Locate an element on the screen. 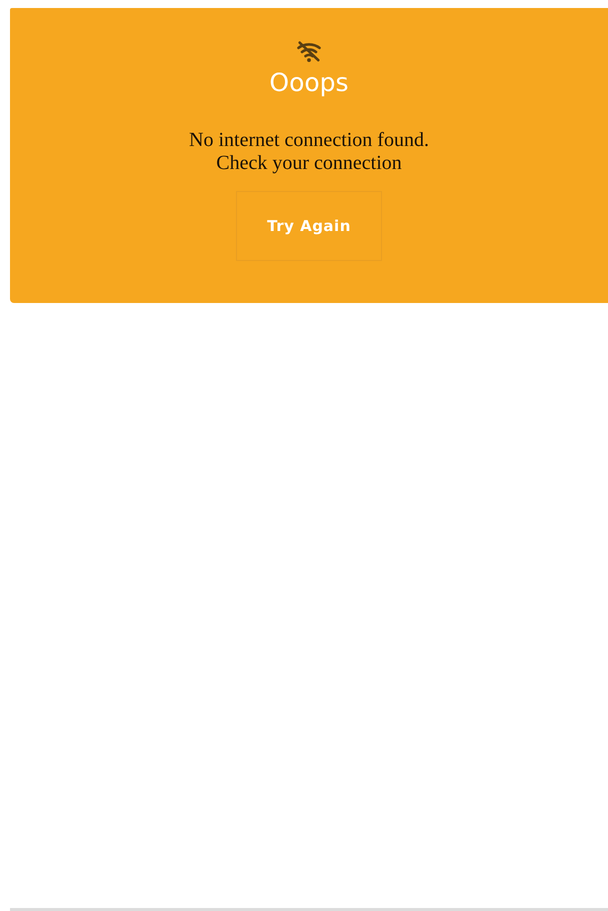  error-message: No internet connection found. is located at coordinates (309, 140).